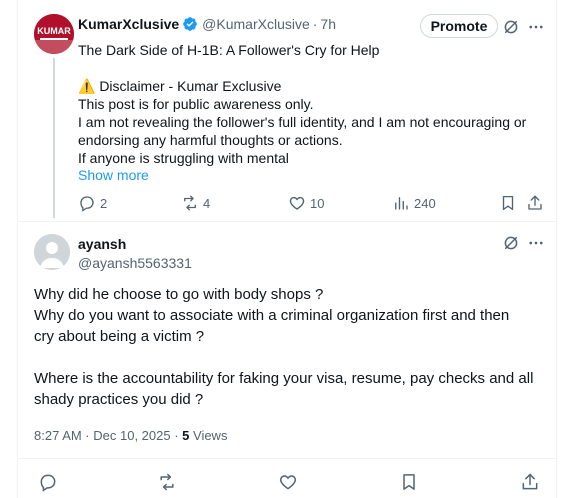 This screenshot has width=572, height=498. I want to click on promote-button: Promote, so click(459, 26).